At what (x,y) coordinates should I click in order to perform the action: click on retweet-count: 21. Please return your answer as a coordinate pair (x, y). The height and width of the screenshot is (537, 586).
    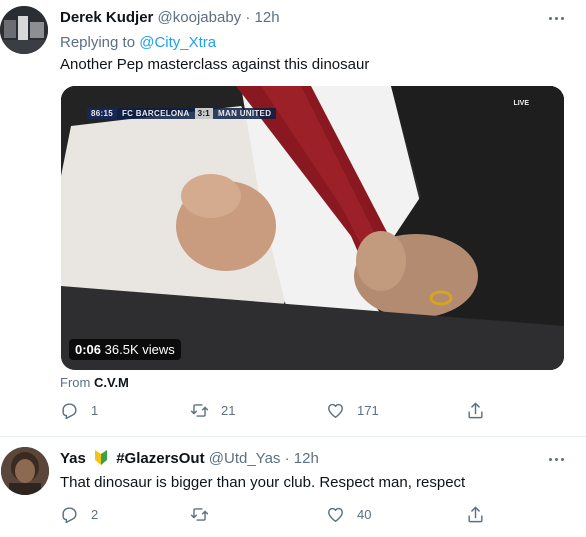
    Looking at the image, I should click on (228, 410).